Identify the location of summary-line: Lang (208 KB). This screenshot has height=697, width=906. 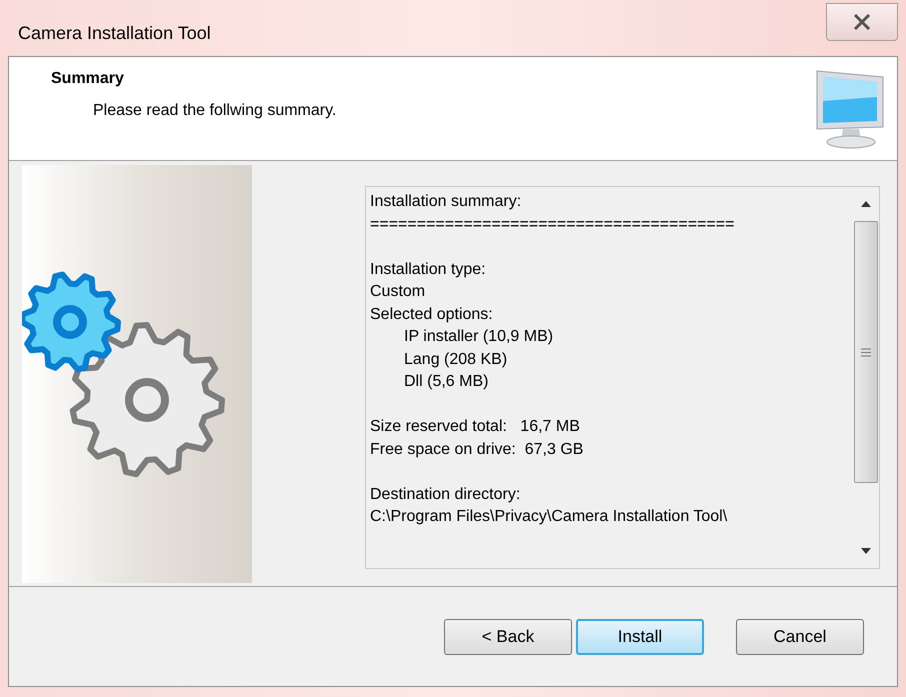
(455, 360).